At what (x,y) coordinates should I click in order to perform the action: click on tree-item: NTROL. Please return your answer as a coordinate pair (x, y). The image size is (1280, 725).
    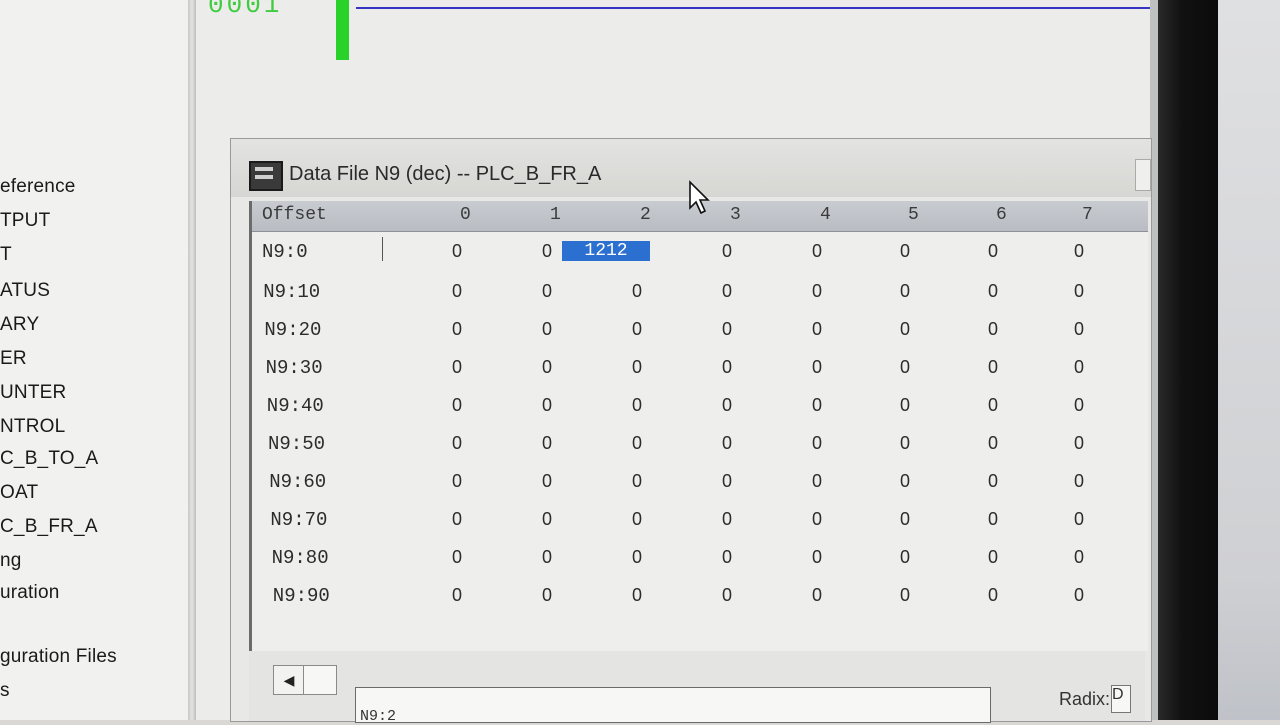
    Looking at the image, I should click on (32, 427).